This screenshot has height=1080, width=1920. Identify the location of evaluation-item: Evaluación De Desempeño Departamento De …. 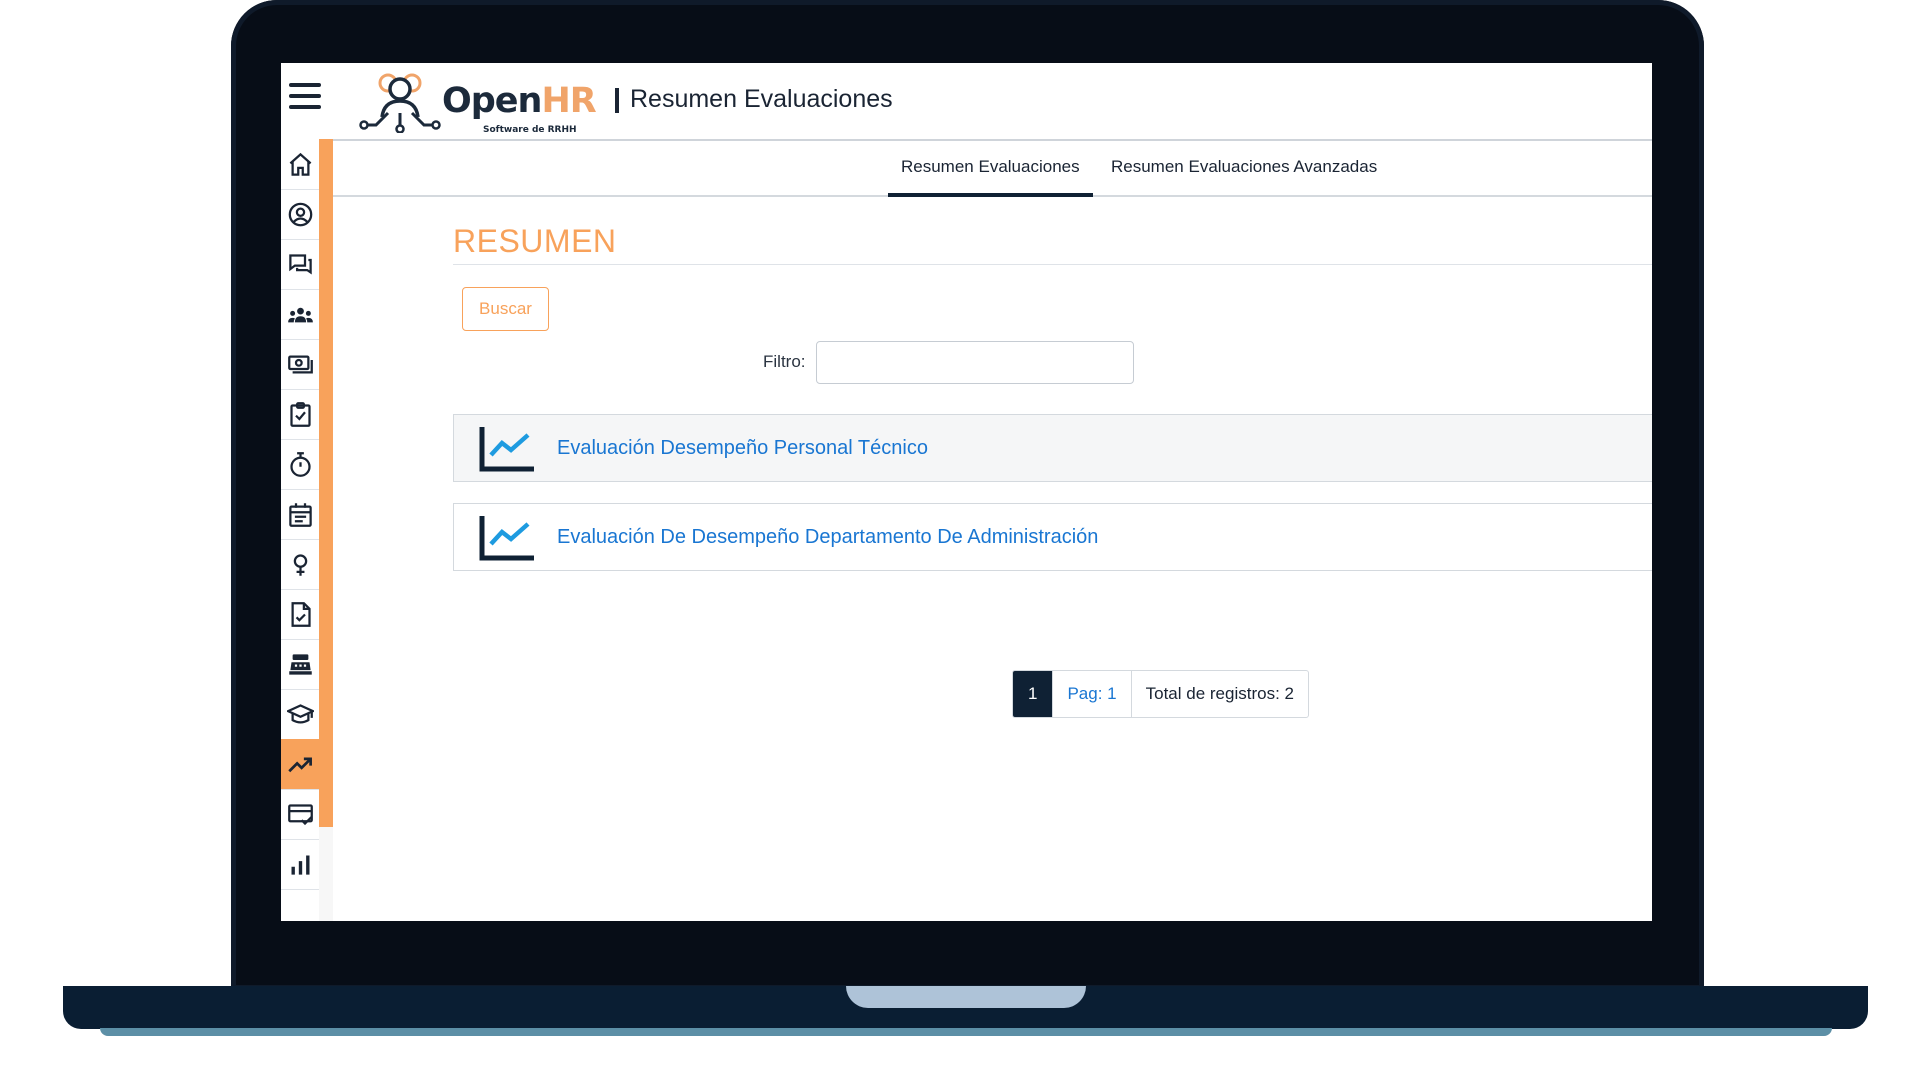
(1052, 537).